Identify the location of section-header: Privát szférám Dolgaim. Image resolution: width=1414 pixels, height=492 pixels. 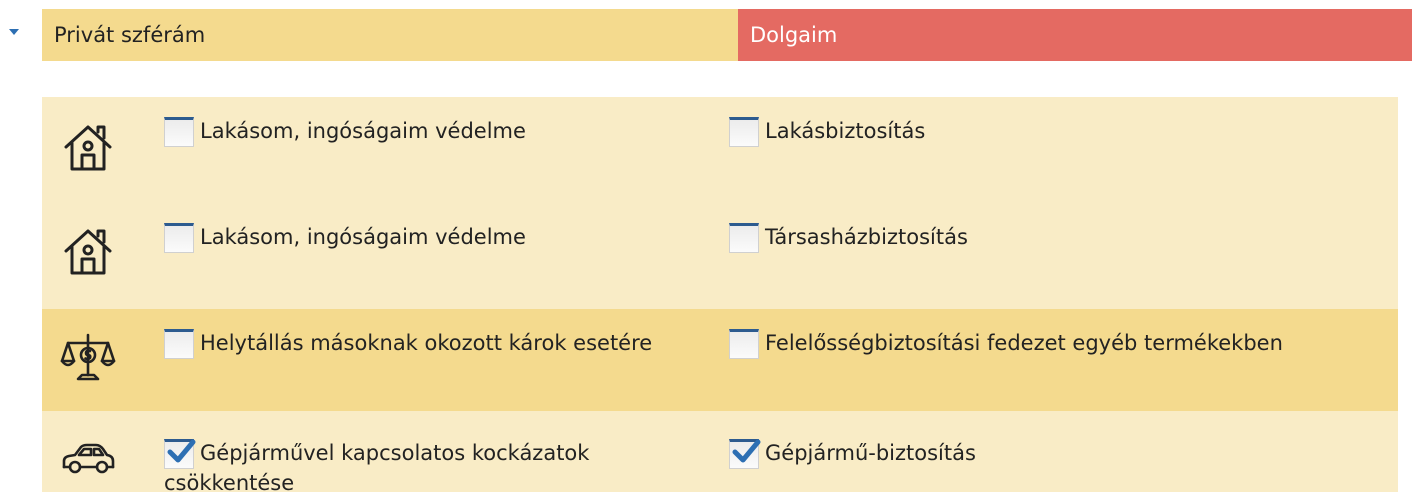
(727, 35).